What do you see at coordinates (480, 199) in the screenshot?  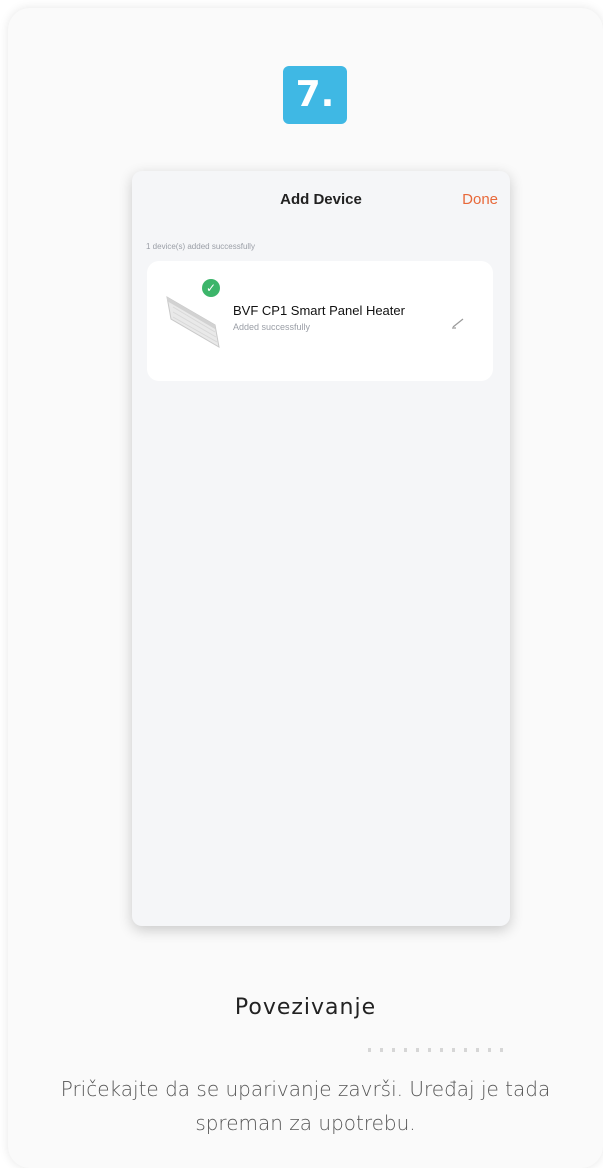 I see `done-button: Done` at bounding box center [480, 199].